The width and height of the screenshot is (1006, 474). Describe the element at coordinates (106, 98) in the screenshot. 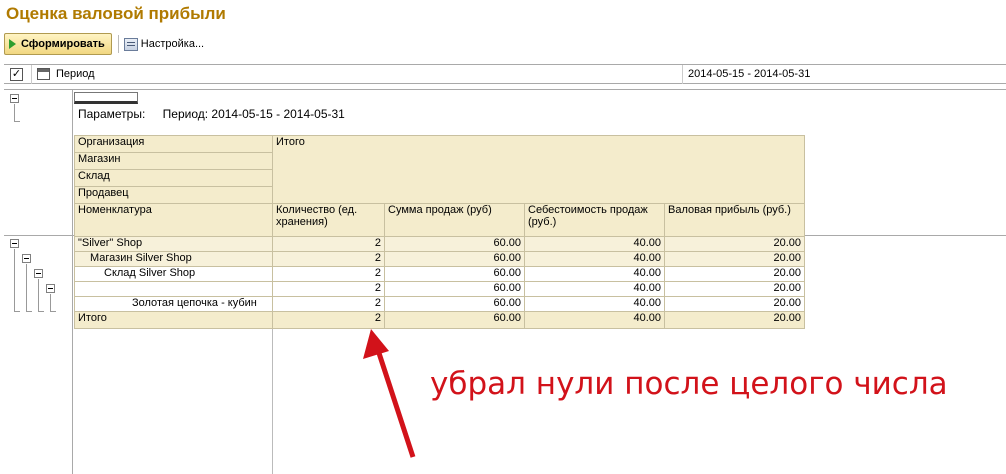

I see `report-logo-box` at that location.